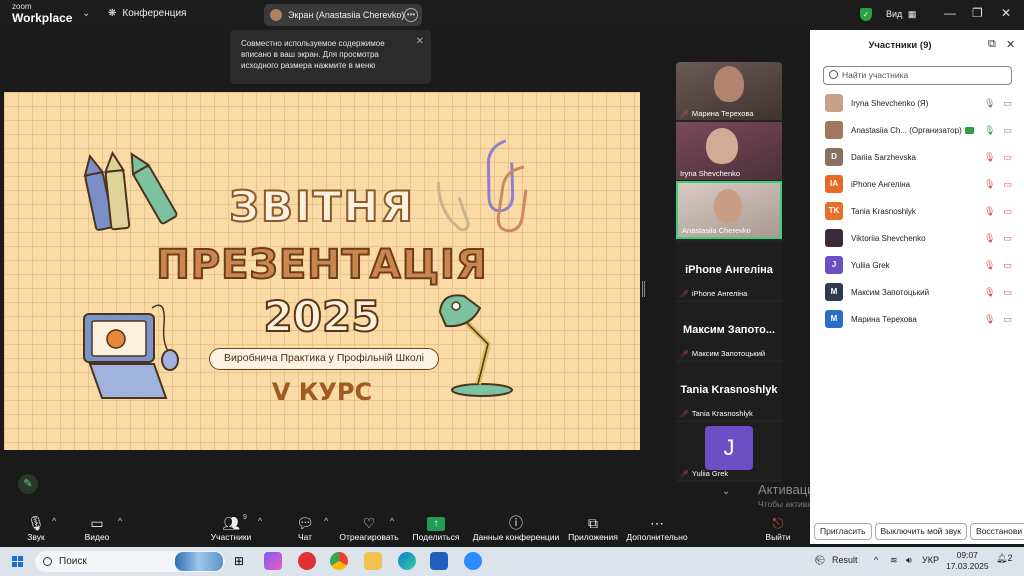 The height and width of the screenshot is (576, 1024). What do you see at coordinates (305, 528) in the screenshot?
I see `chat-button: 💬︎ Чат` at bounding box center [305, 528].